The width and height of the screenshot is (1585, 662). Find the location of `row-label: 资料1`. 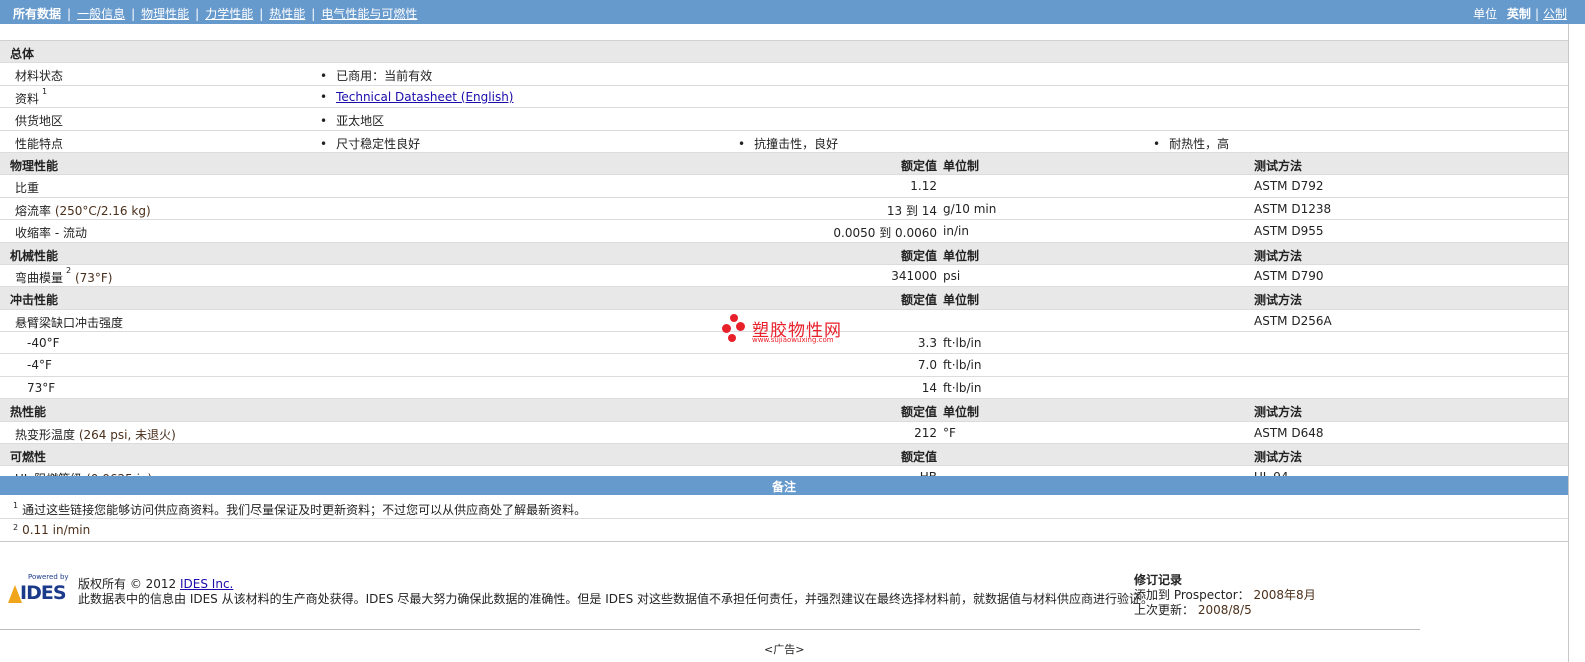

row-label: 资料1 is located at coordinates (31, 96).